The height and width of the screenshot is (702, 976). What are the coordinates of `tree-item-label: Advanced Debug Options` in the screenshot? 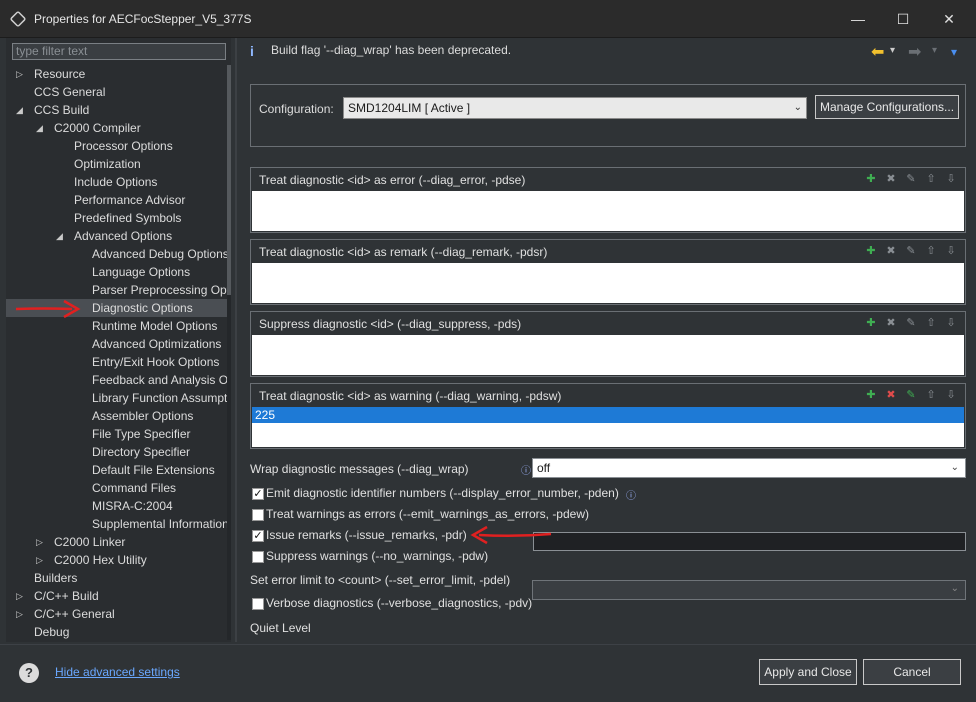 It's located at (159, 254).